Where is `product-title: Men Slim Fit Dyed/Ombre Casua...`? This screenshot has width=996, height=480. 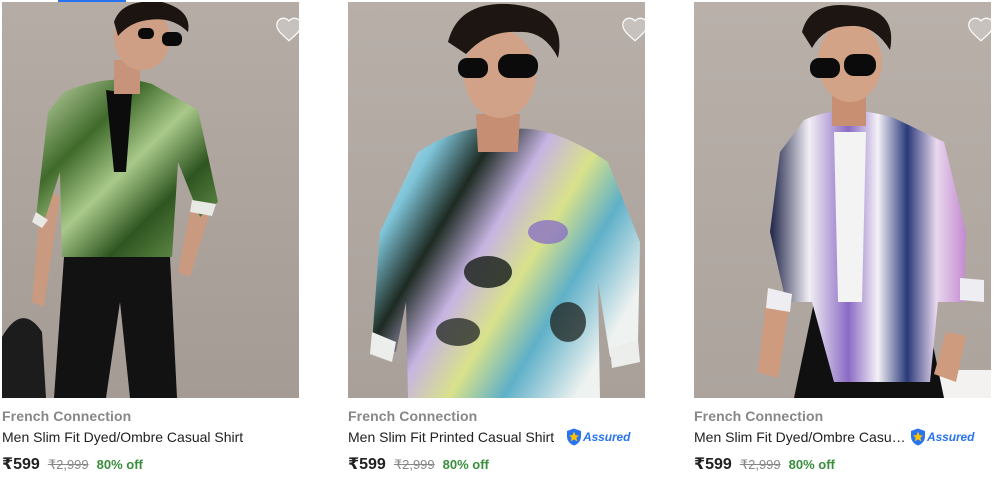
product-title: Men Slim Fit Dyed/Ombre Casua... is located at coordinates (800, 437).